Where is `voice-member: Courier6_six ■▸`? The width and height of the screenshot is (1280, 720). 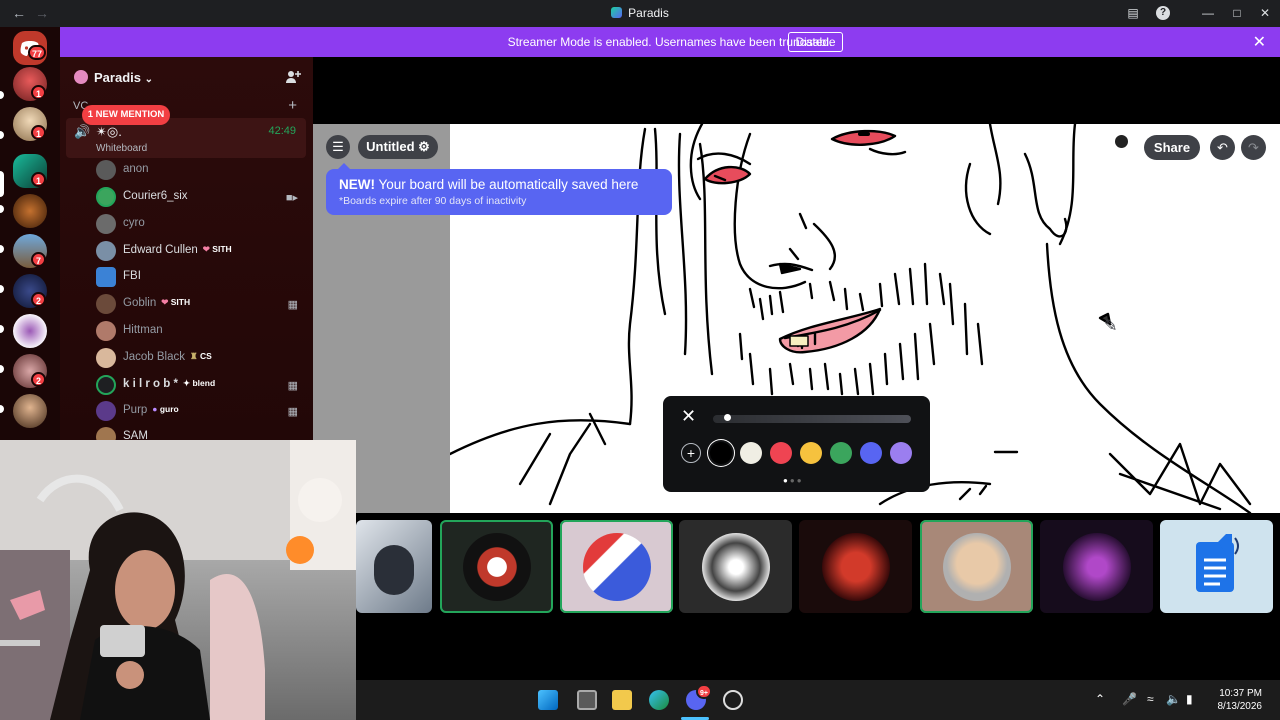
voice-member: Courier6_six ■▸ is located at coordinates (201, 197).